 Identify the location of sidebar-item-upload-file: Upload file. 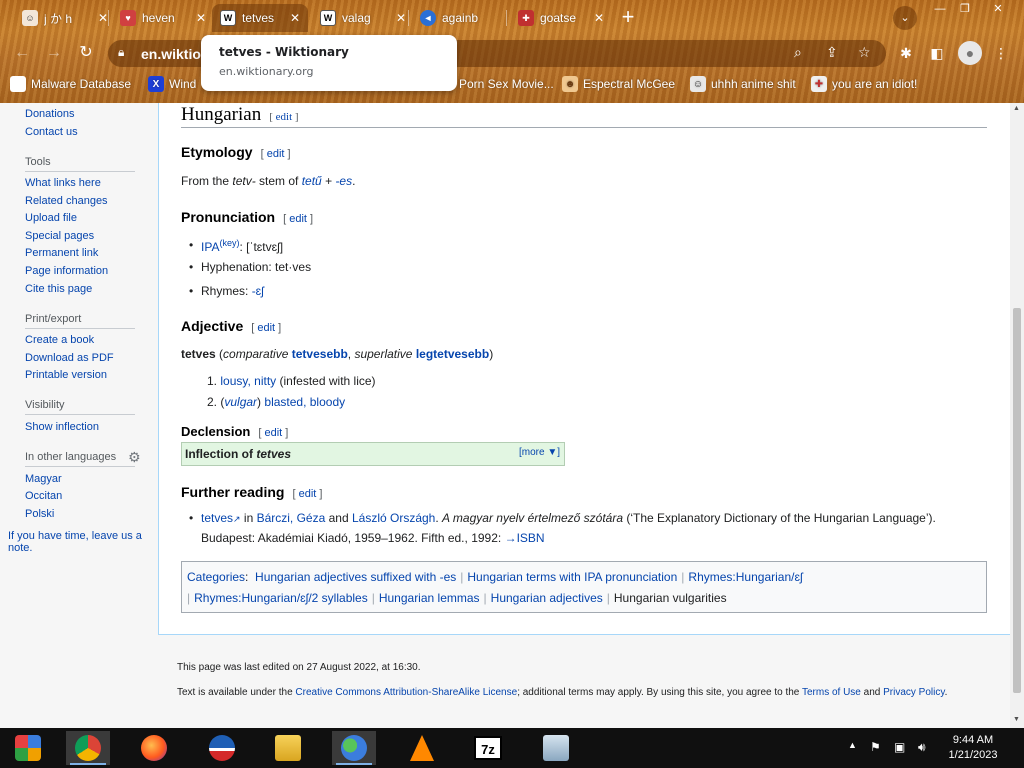
(51, 218).